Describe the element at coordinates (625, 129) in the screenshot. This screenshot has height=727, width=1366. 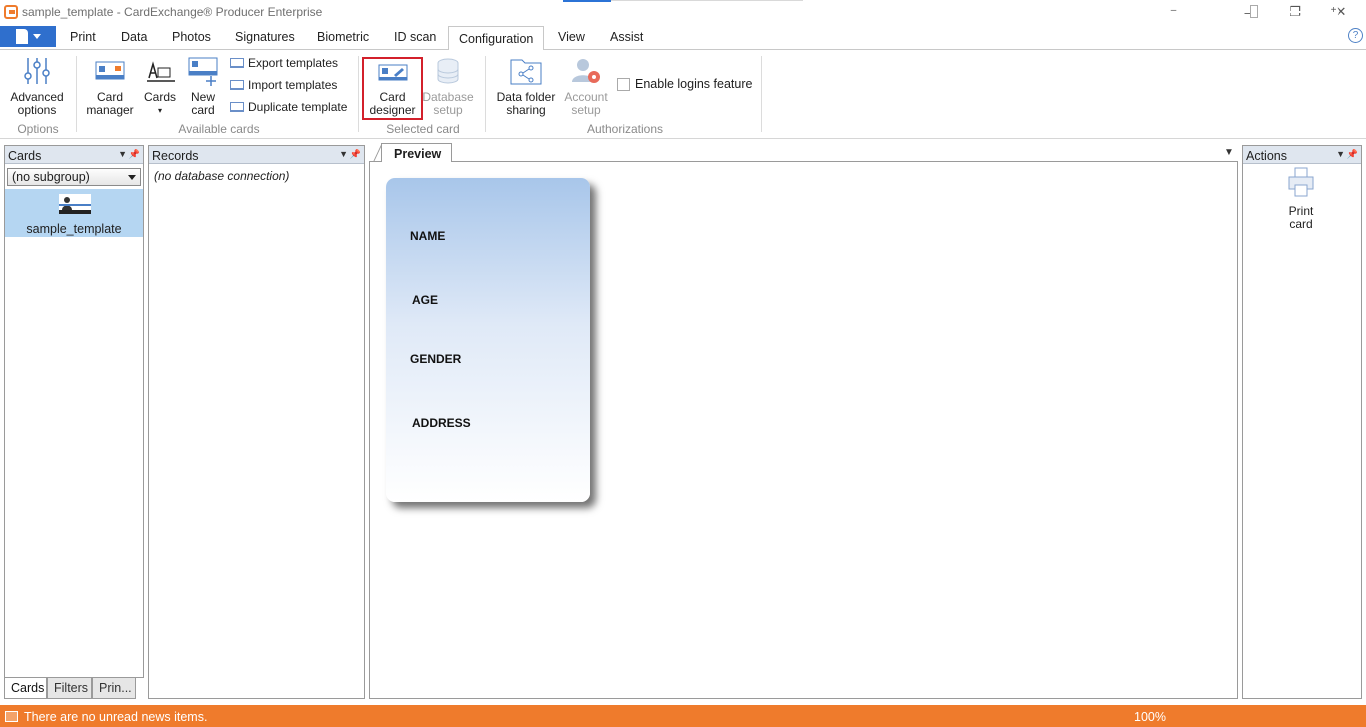
I see `group-label-authorizations: Authorizations` at that location.